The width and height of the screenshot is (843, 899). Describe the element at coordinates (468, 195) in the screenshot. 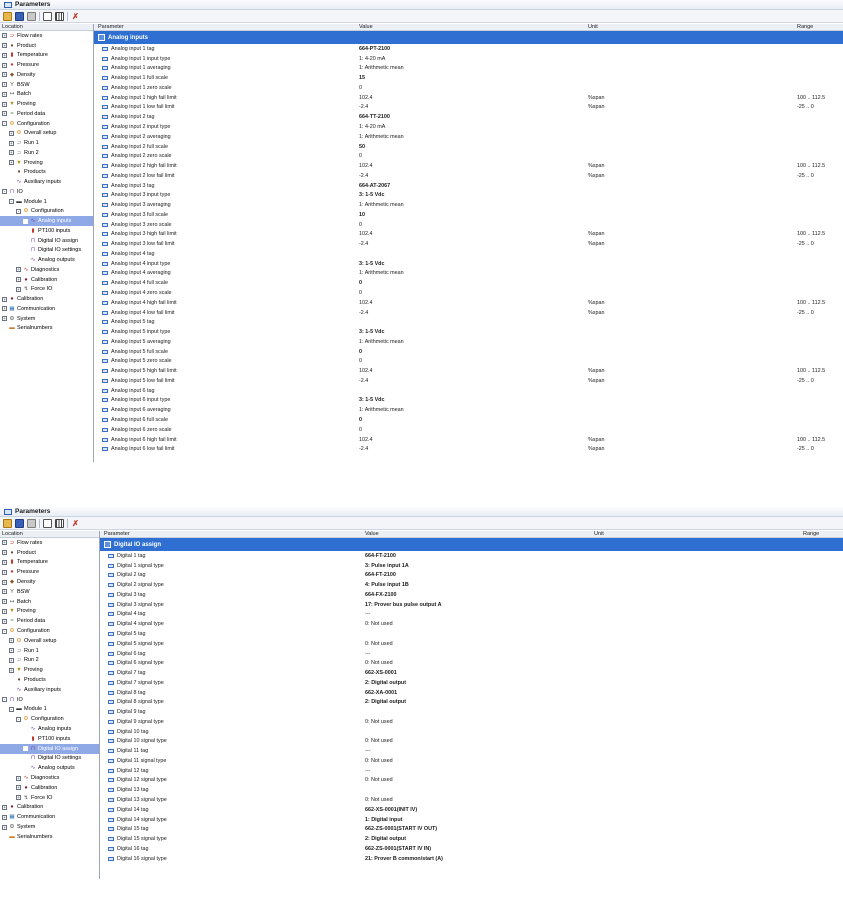

I see `parameter-row: Analog input 3 input type 3: 1-5 Vdc` at that location.